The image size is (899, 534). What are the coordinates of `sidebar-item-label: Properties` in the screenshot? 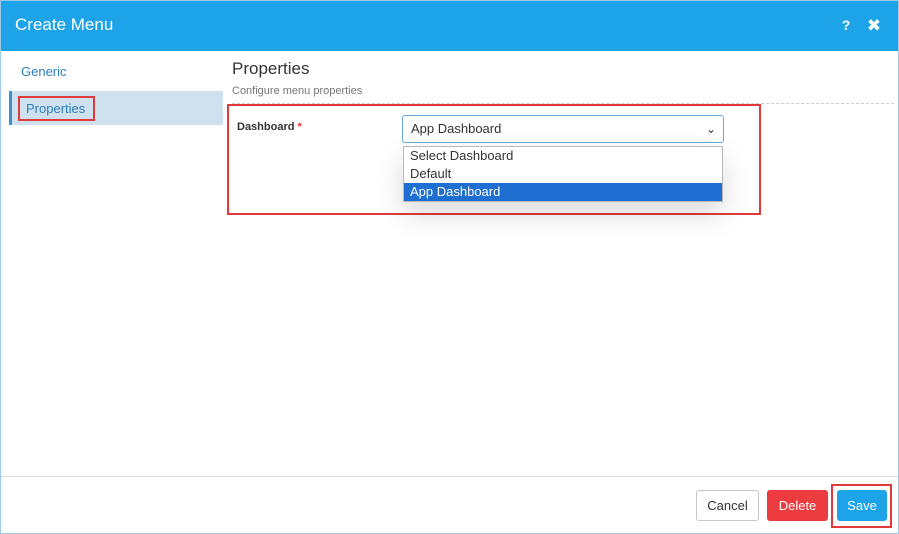 It's located at (56, 108).